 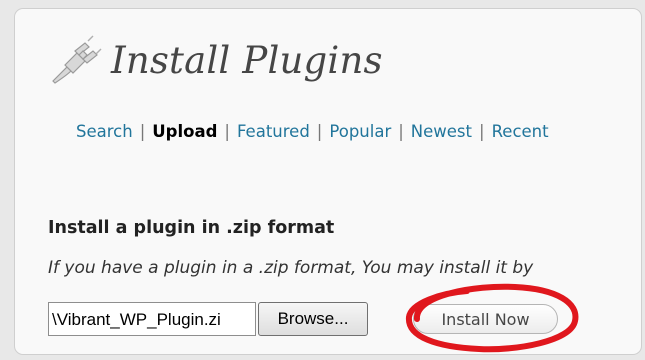 What do you see at coordinates (520, 131) in the screenshot?
I see `subnav-recent: Recent` at bounding box center [520, 131].